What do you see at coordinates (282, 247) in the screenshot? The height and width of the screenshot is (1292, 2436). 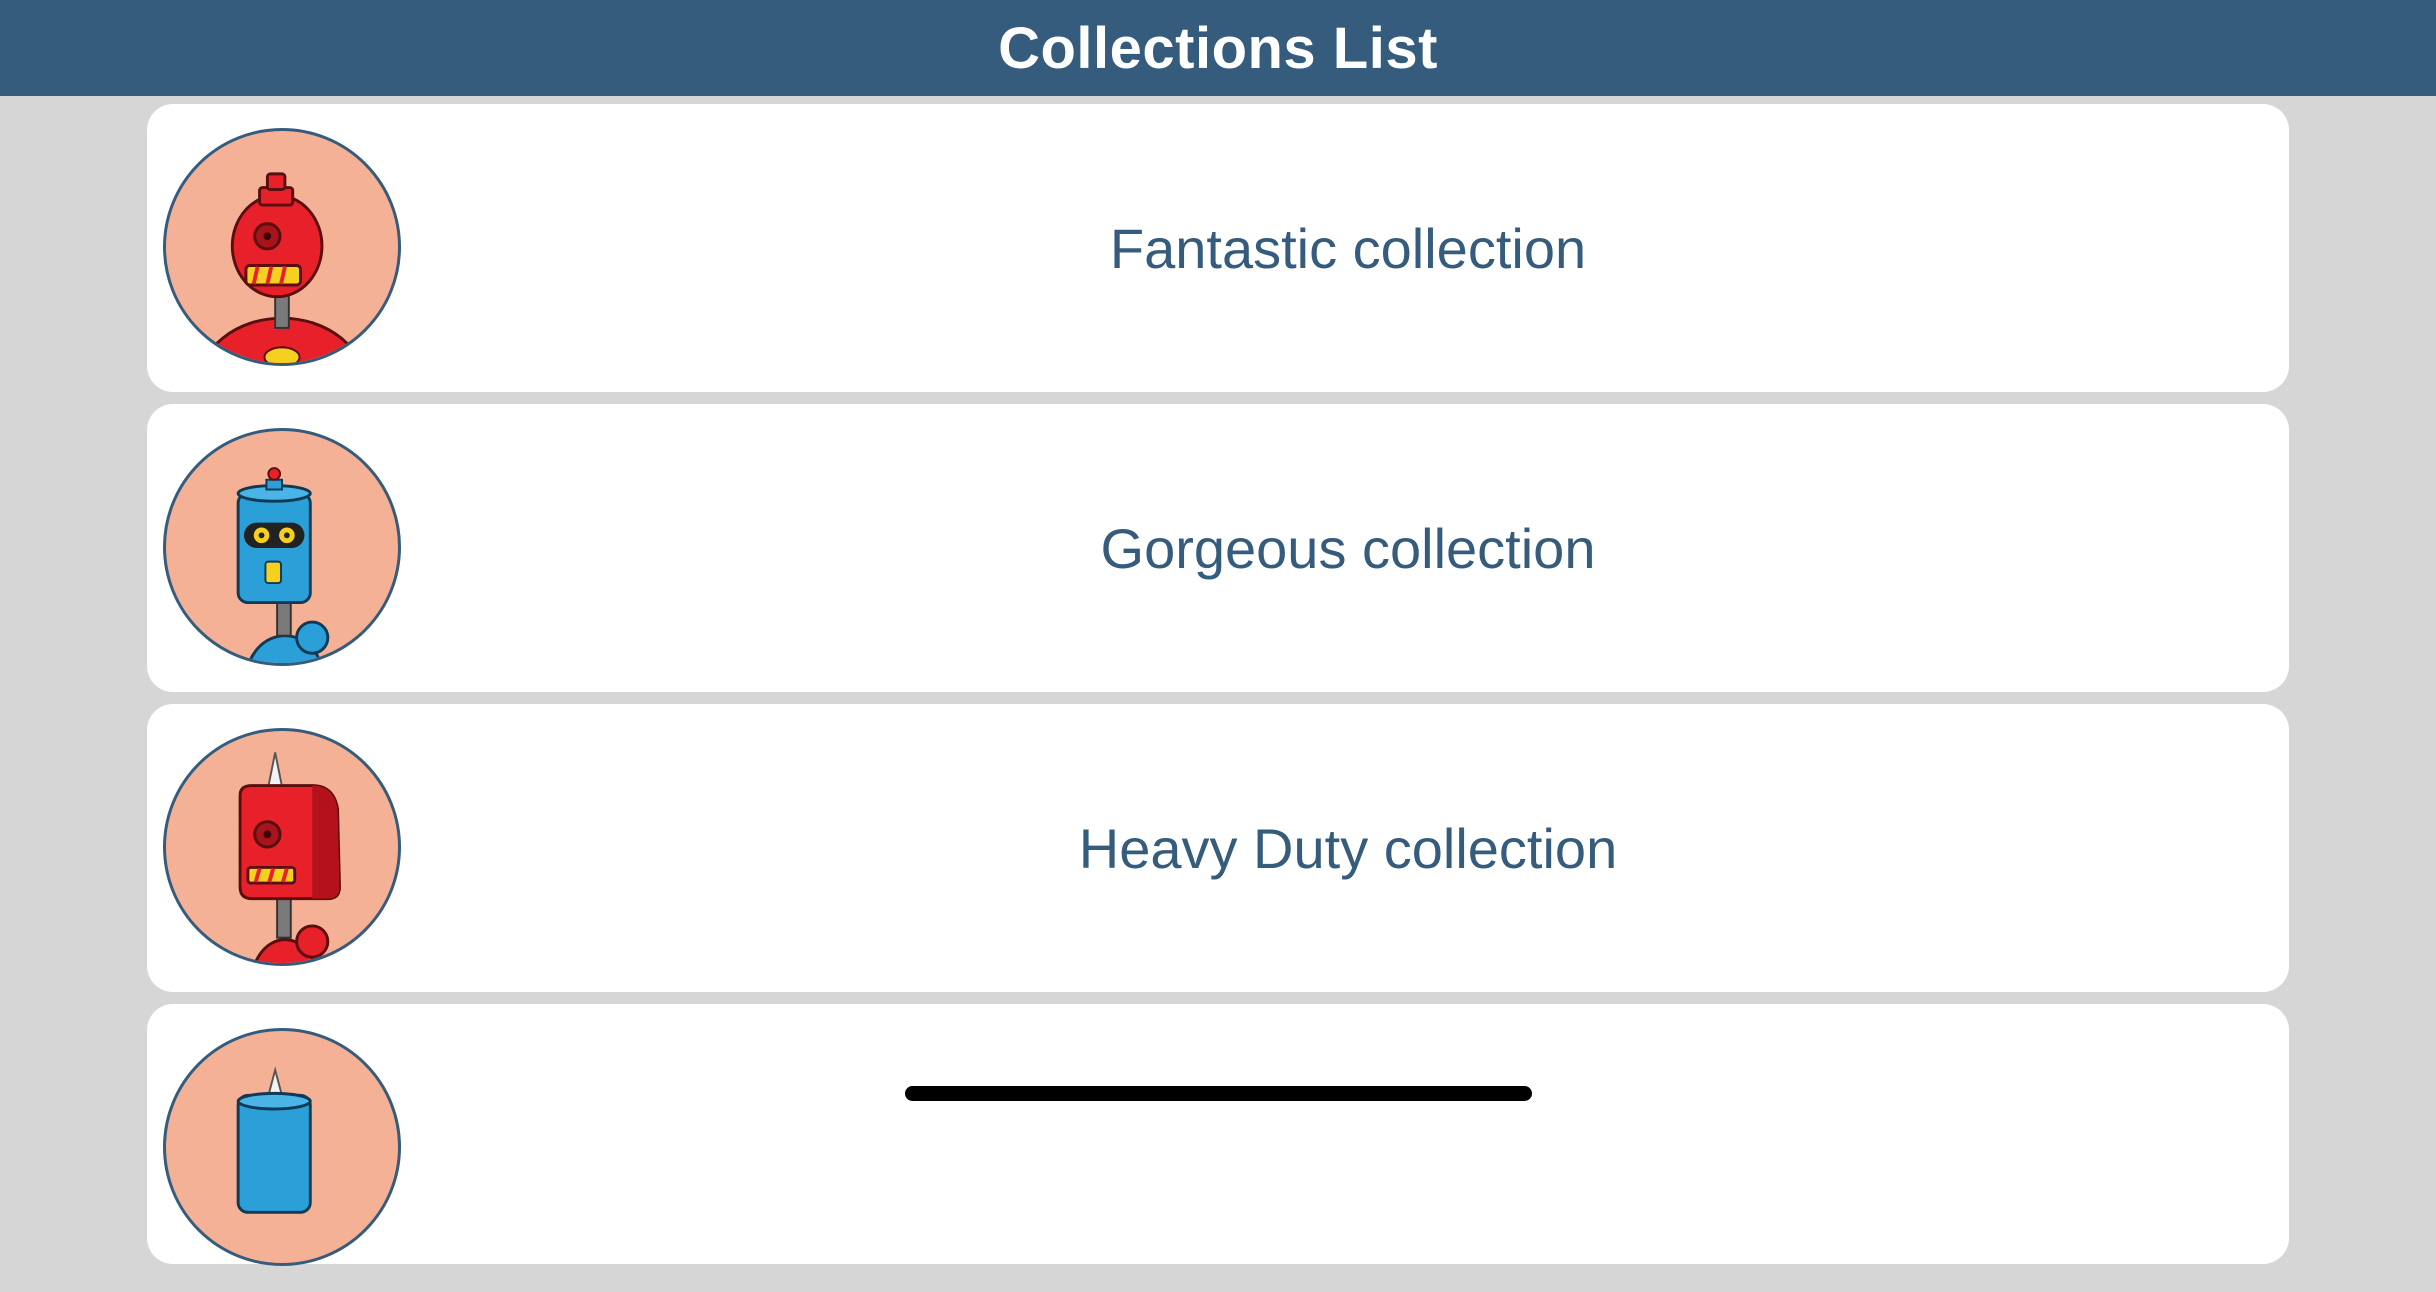 I see `red-round-robot-icon` at bounding box center [282, 247].